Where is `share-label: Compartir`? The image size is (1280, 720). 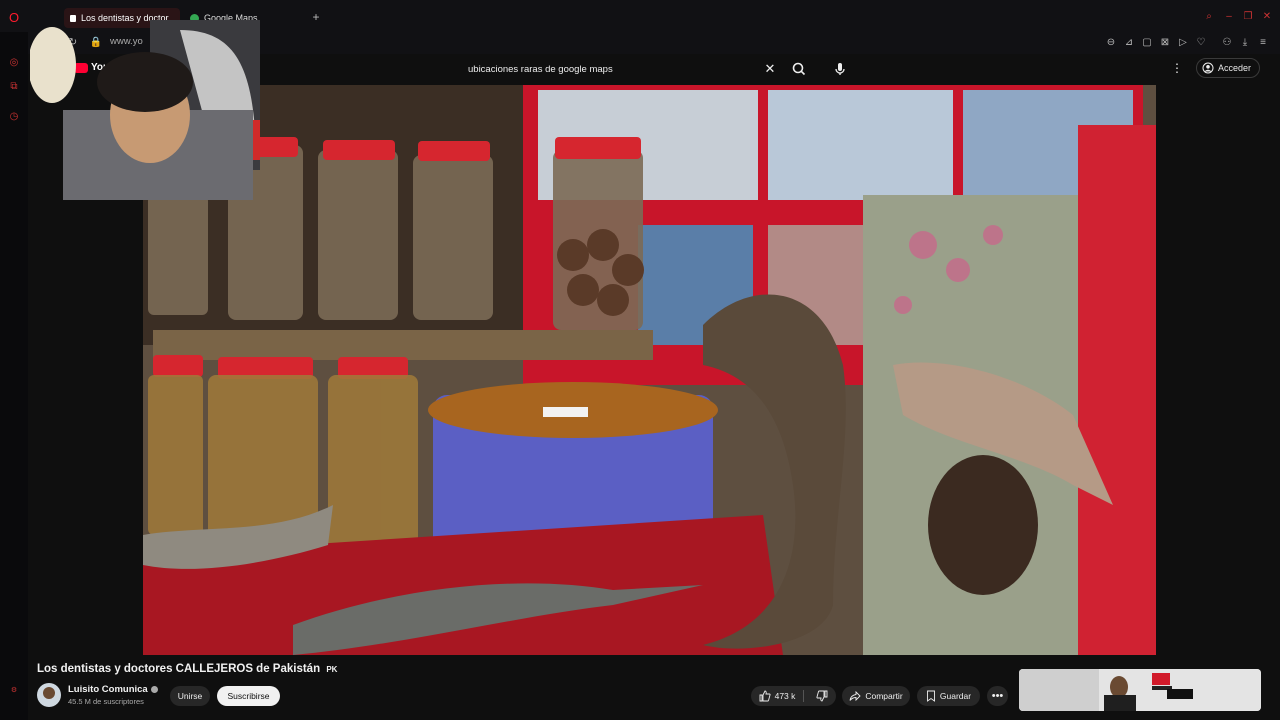
share-label: Compartir is located at coordinates (884, 696).